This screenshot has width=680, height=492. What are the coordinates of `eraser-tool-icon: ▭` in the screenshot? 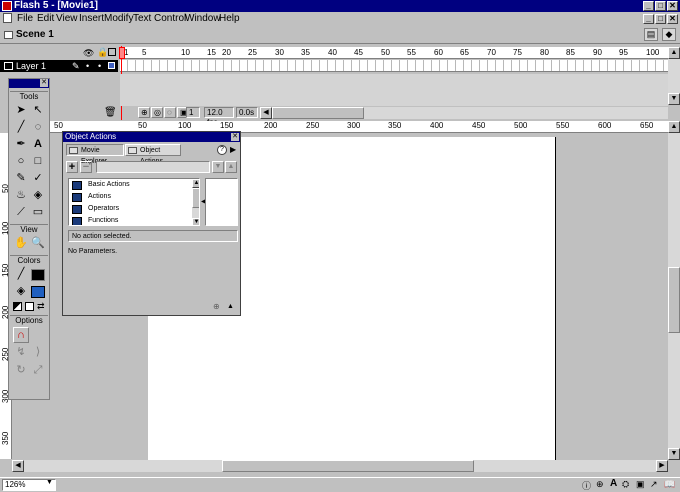 It's located at (38, 213).